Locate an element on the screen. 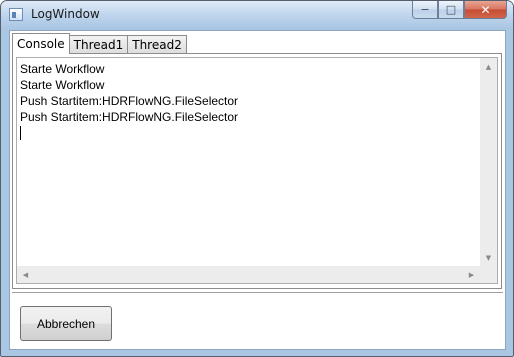  scroll-right-arrow-icon: ▶ is located at coordinates (471, 274).